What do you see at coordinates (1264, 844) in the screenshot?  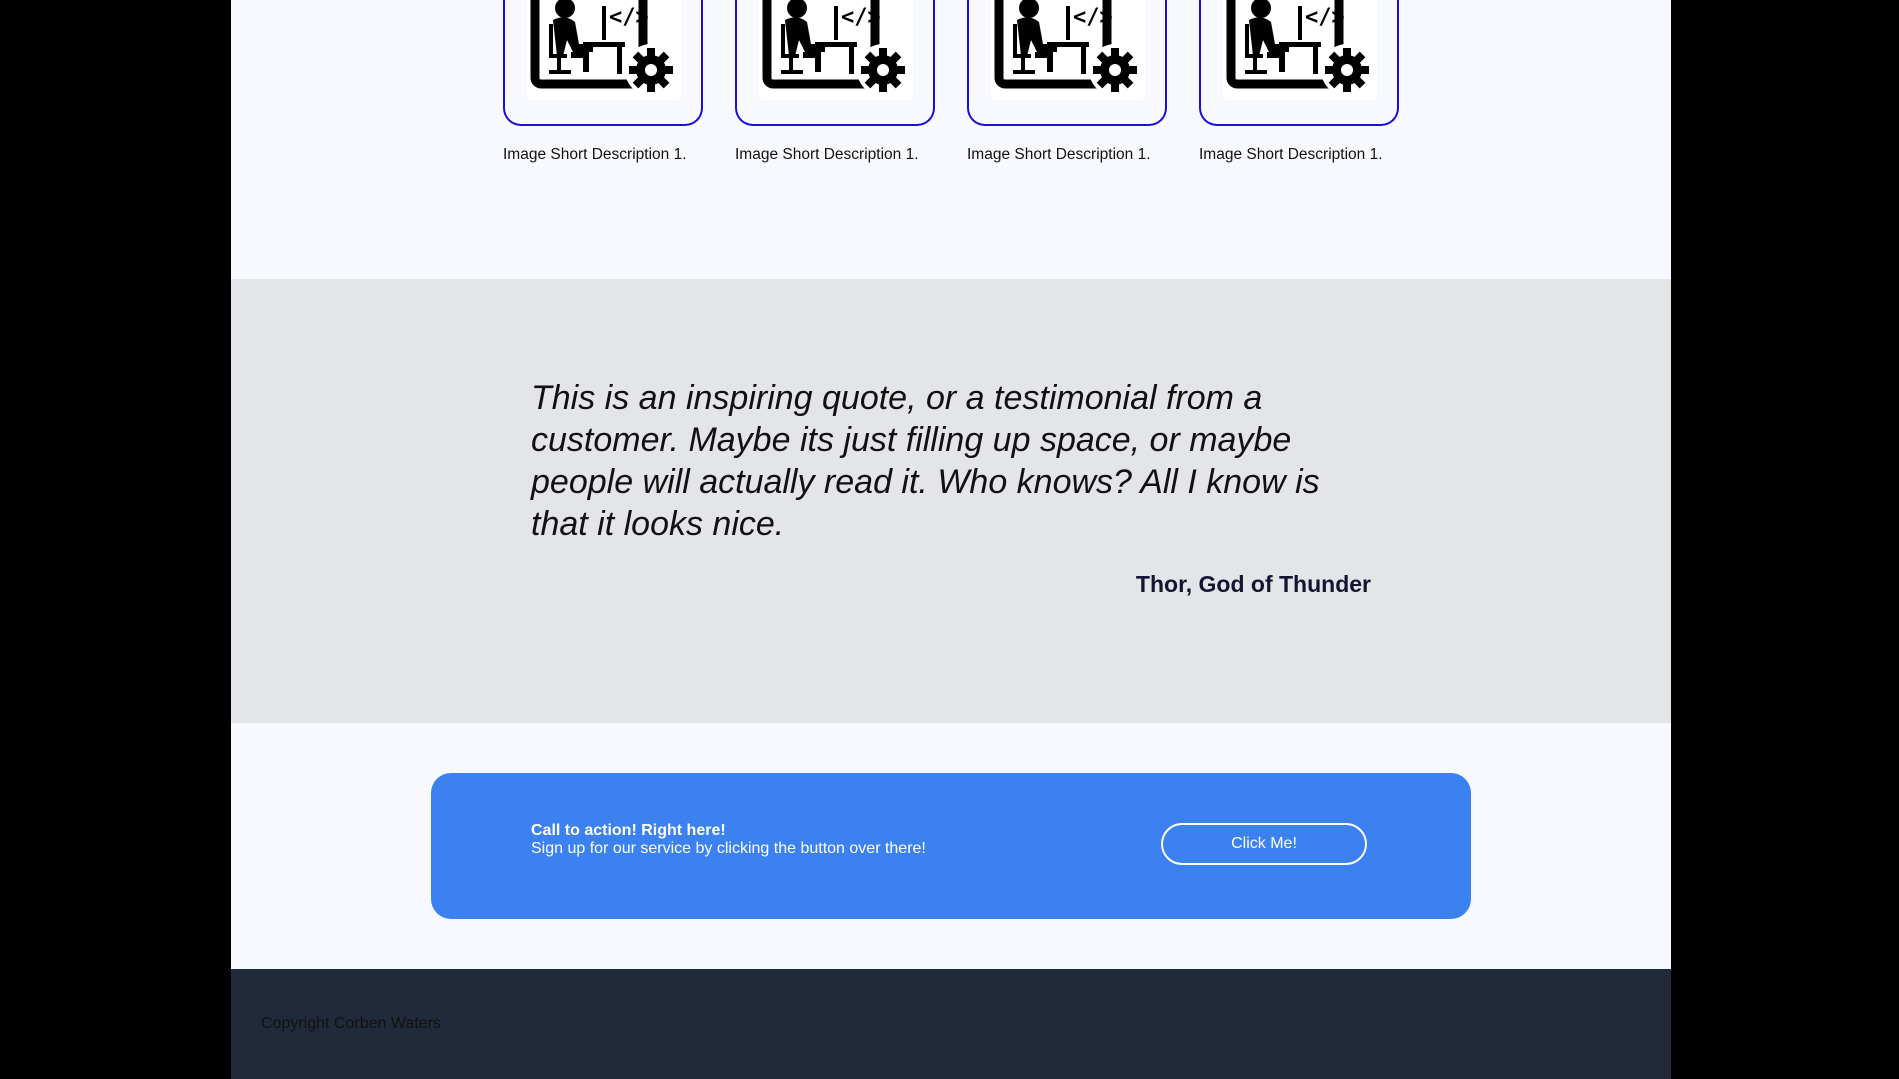 I see `click-me-button: Click Me!` at bounding box center [1264, 844].